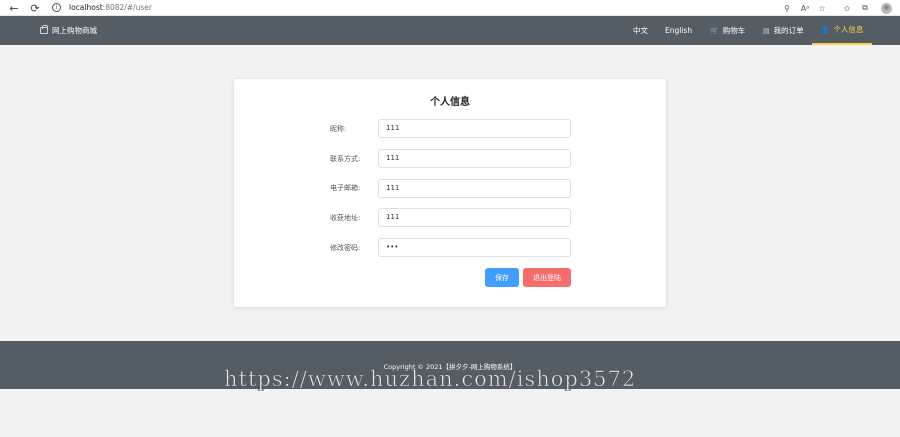  I want to click on collections-icon: ⧉, so click(865, 8).